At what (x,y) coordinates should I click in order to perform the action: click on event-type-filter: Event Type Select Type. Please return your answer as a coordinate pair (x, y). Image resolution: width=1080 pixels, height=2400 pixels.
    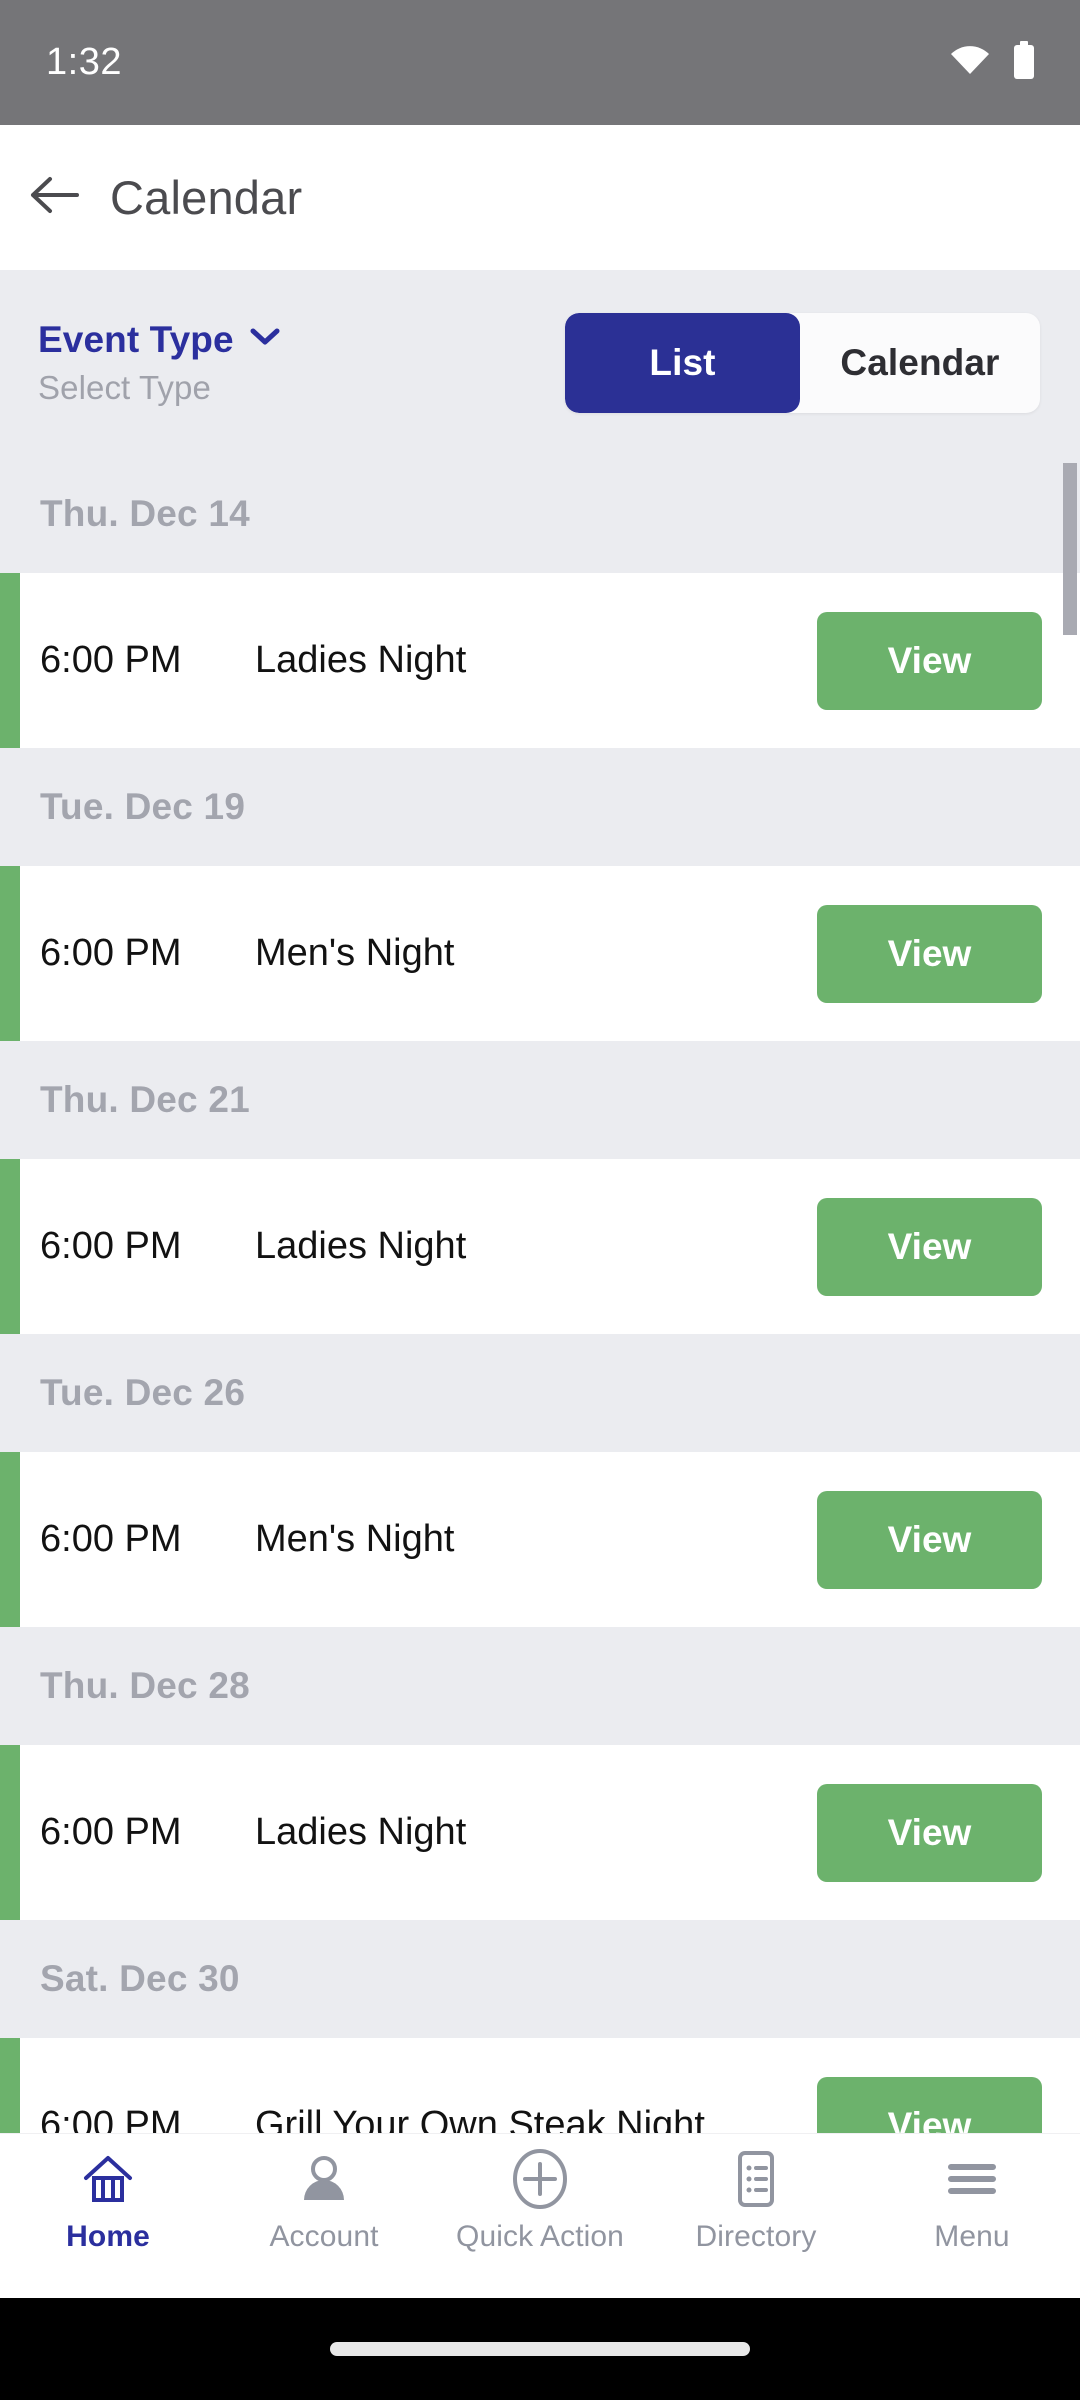
    Looking at the image, I should click on (159, 363).